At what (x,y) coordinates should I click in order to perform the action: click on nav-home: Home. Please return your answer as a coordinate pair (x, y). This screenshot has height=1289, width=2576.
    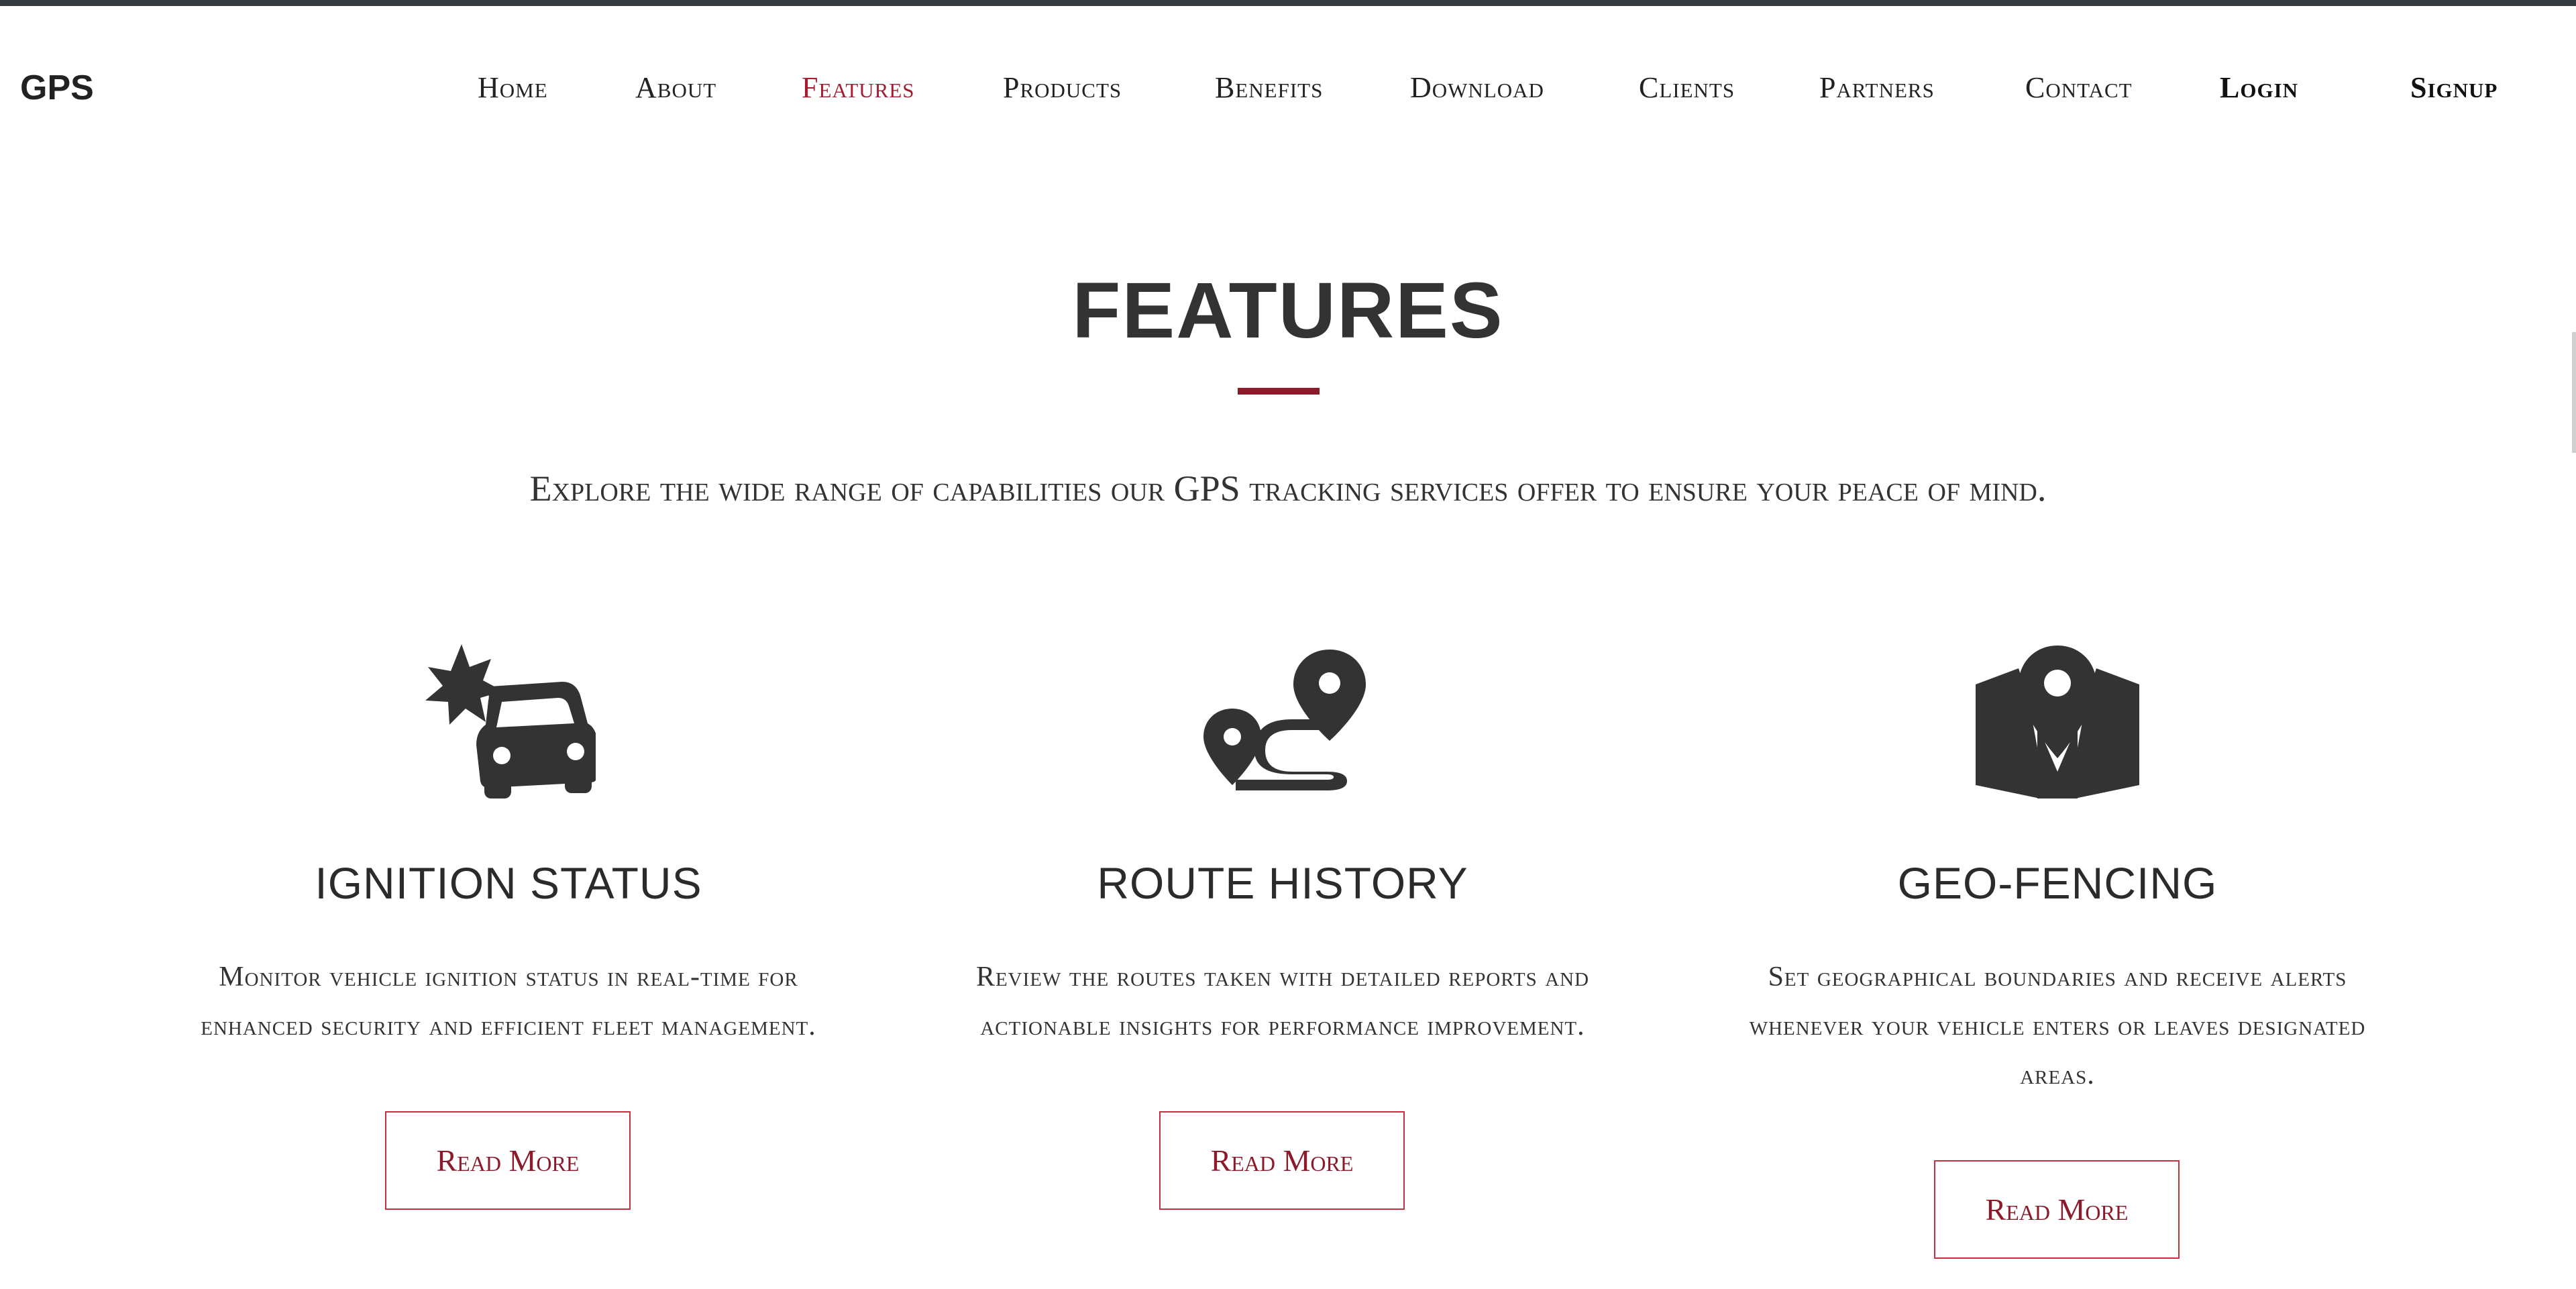
    Looking at the image, I should click on (513, 87).